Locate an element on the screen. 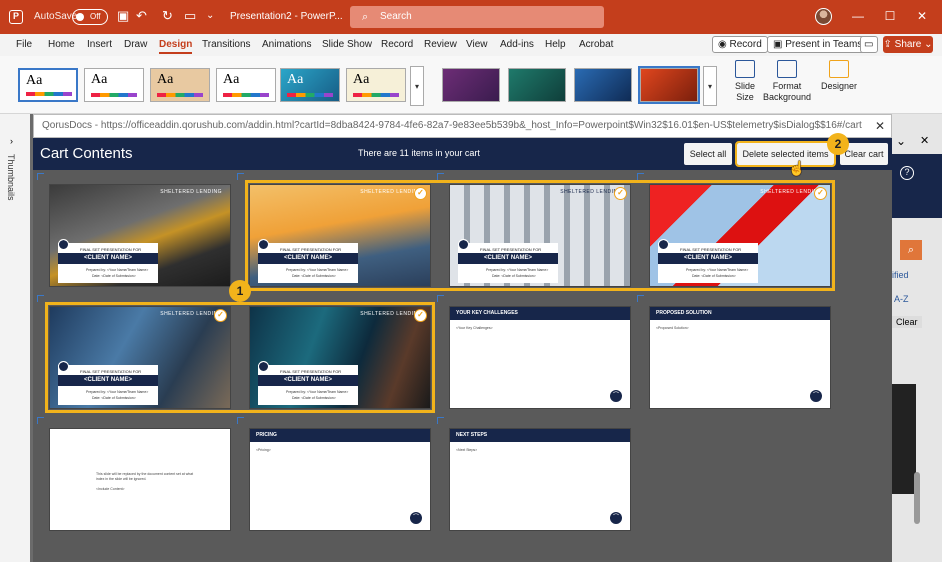 This screenshot has width=942, height=562. pane-thumbnail is located at coordinates (904, 439).